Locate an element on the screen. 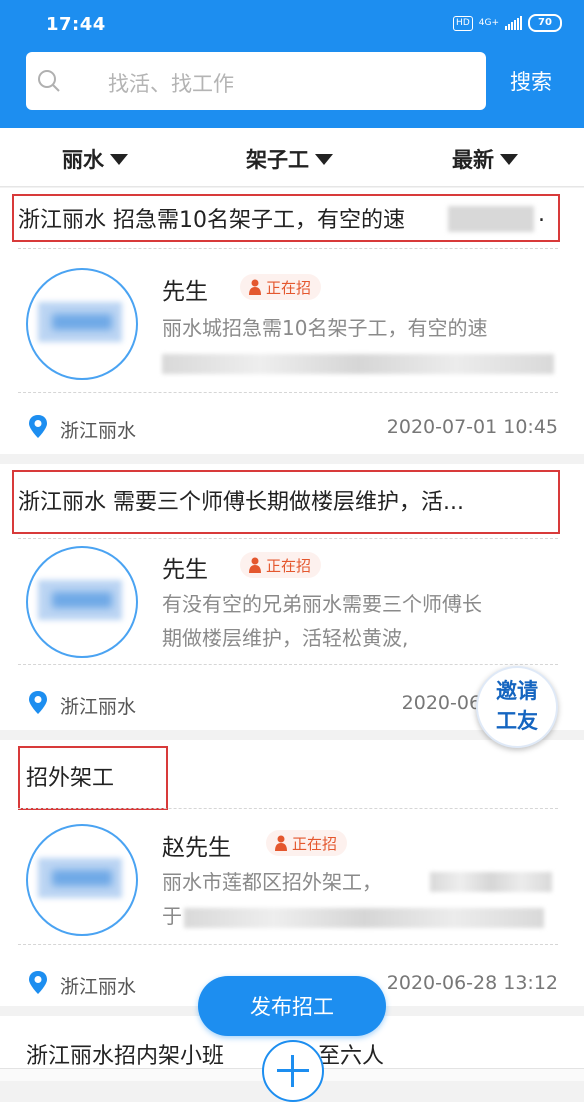 This screenshot has width=584, height=1102. network-type: 4G+ is located at coordinates (488, 22).